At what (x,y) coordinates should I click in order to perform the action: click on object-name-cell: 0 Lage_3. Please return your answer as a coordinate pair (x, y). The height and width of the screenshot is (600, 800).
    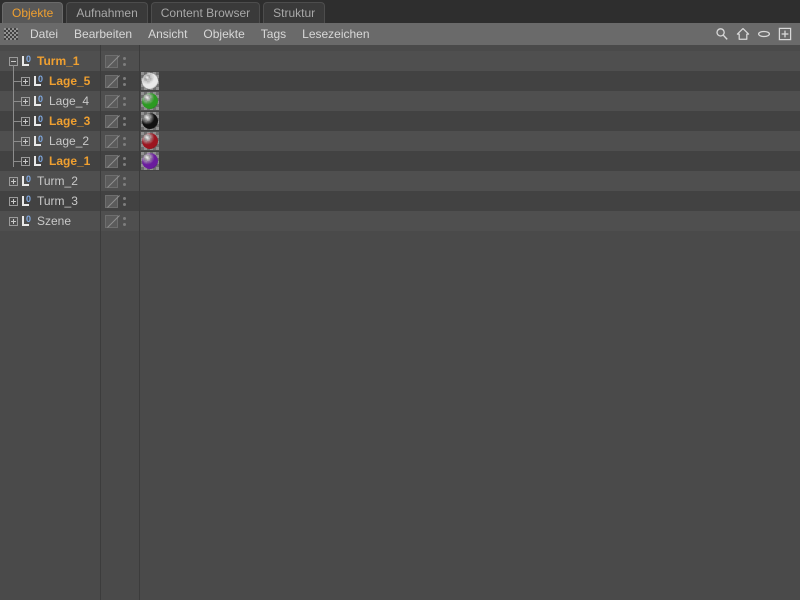
    Looking at the image, I should click on (50, 121).